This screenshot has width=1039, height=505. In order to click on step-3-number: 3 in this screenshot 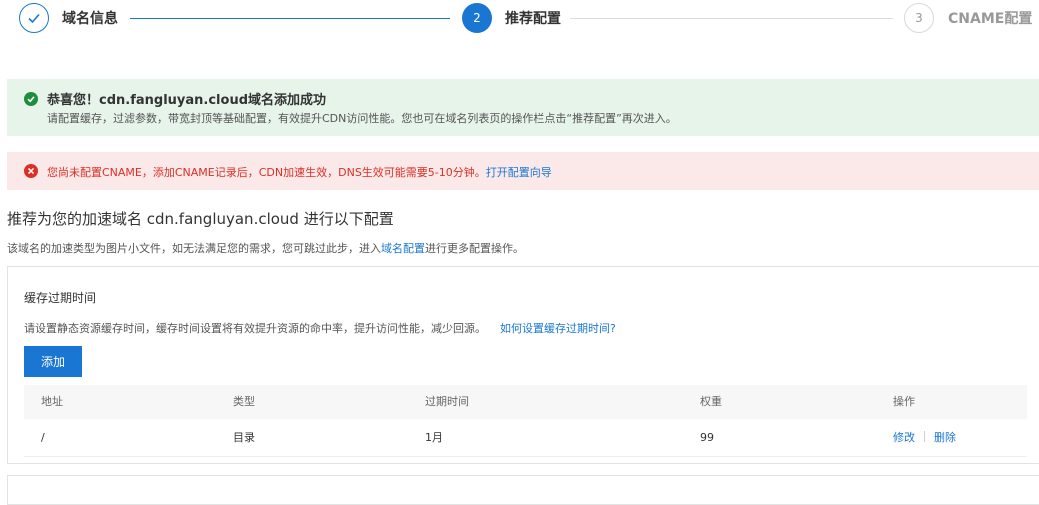, I will do `click(919, 18)`.